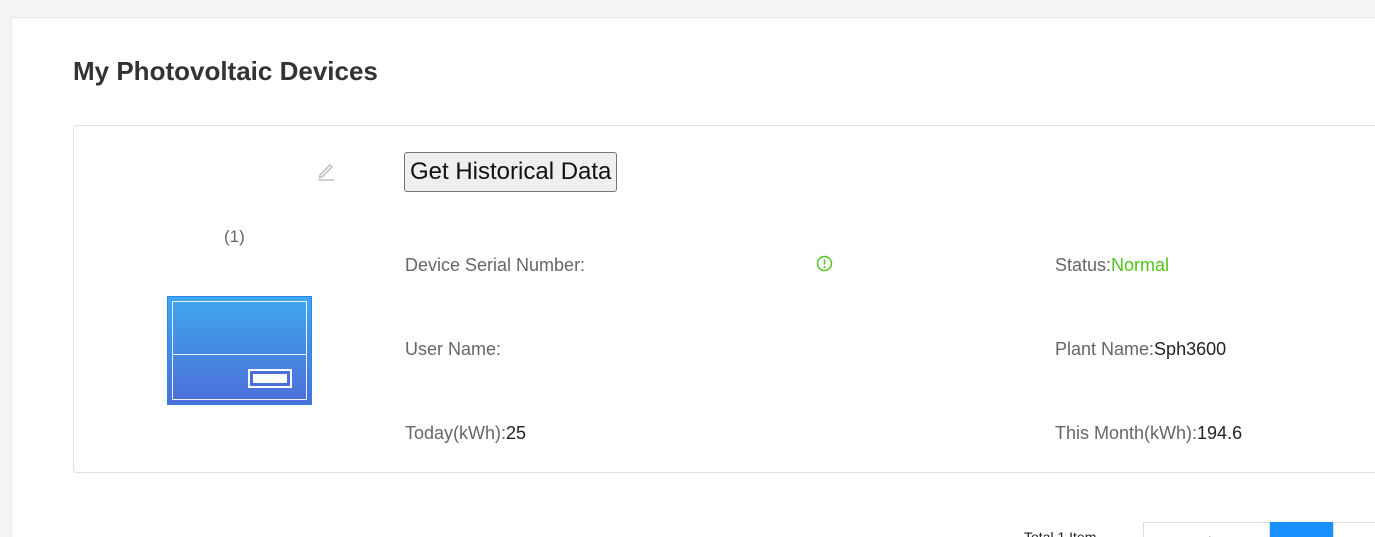 This screenshot has height=537, width=1375. I want to click on serial-number-label: Device Serial Number:, so click(495, 265).